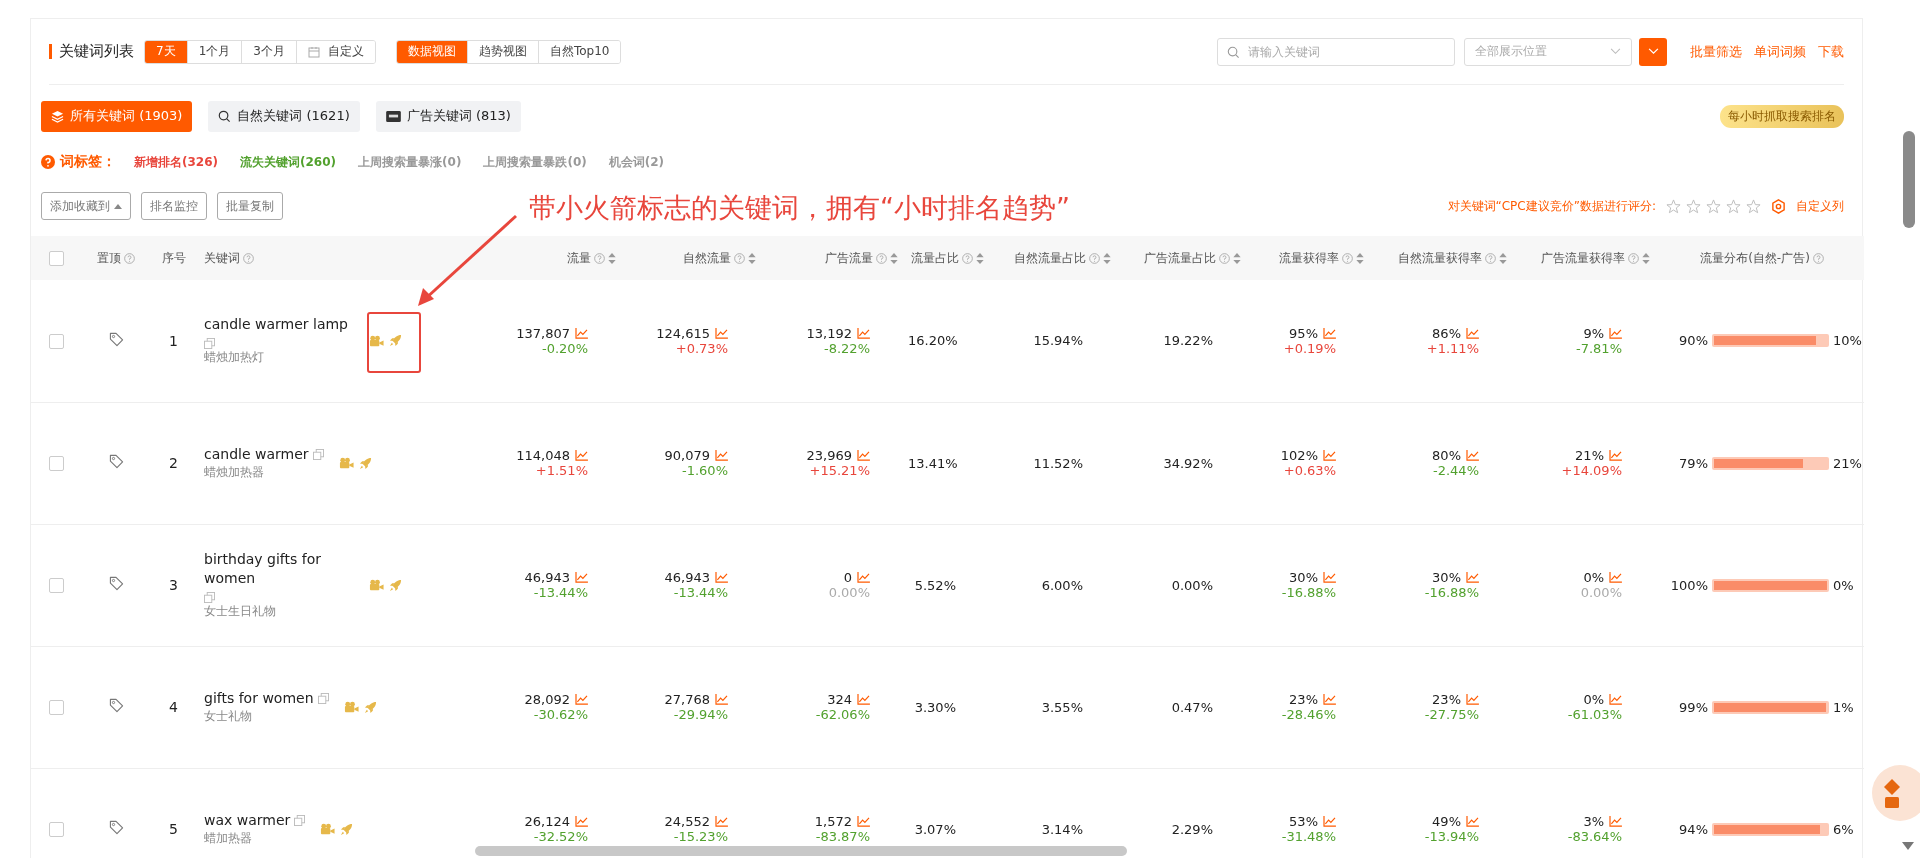 This screenshot has width=1920, height=858. I want to click on keyword-filter-chip: 广告关键词 (813), so click(448, 116).